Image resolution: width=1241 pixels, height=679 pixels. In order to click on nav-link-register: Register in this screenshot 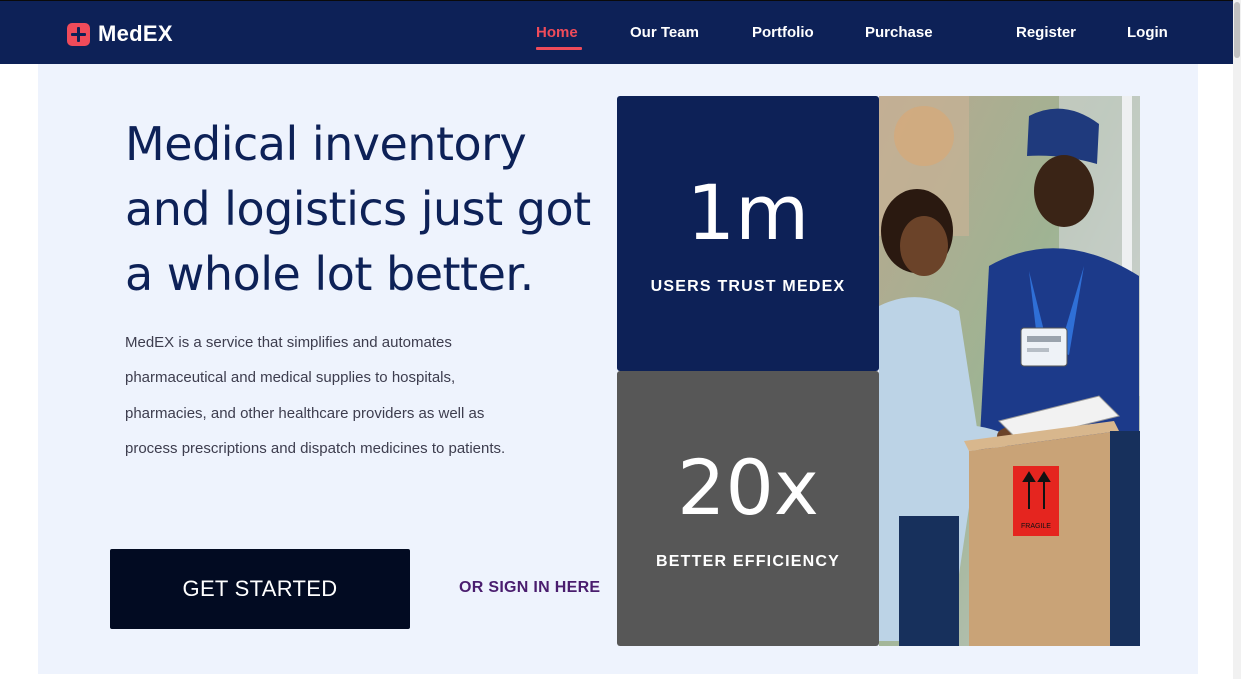, I will do `click(1046, 32)`.